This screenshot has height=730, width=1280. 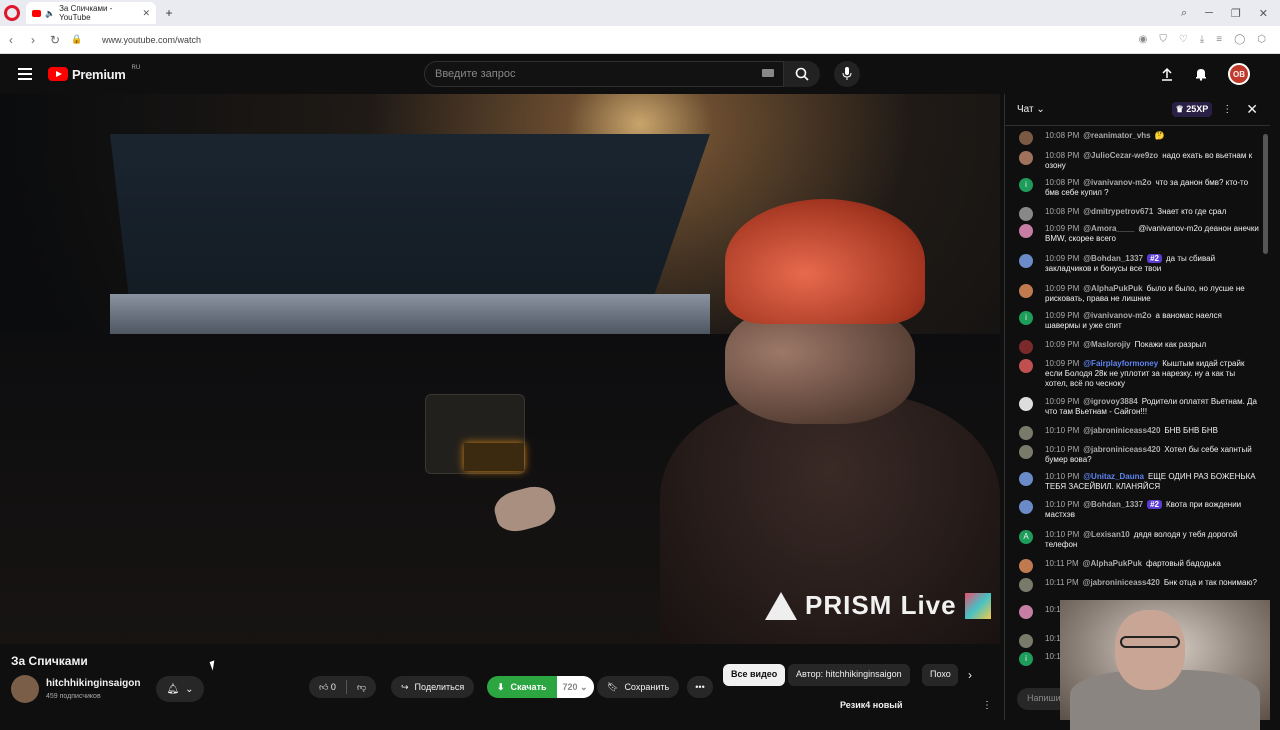 I want to click on chat-close-icon: ✕, so click(x=1252, y=109).